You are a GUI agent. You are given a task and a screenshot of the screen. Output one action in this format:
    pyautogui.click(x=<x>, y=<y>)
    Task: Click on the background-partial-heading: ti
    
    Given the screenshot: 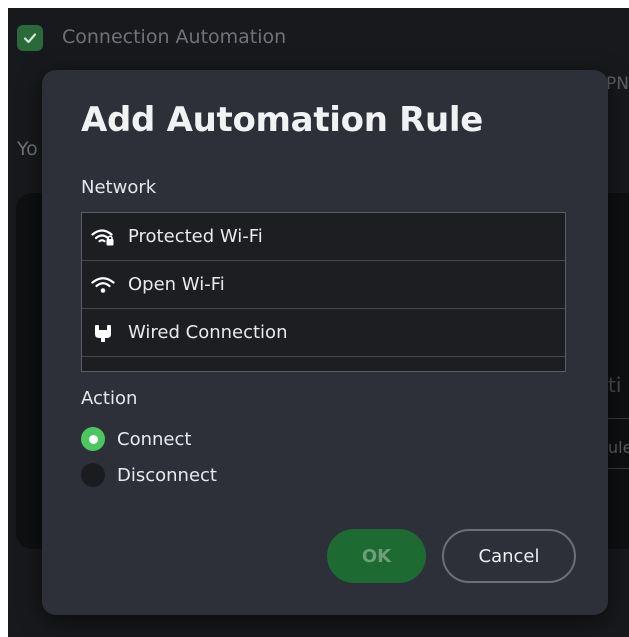 What is the action you would take?
    pyautogui.click(x=615, y=385)
    